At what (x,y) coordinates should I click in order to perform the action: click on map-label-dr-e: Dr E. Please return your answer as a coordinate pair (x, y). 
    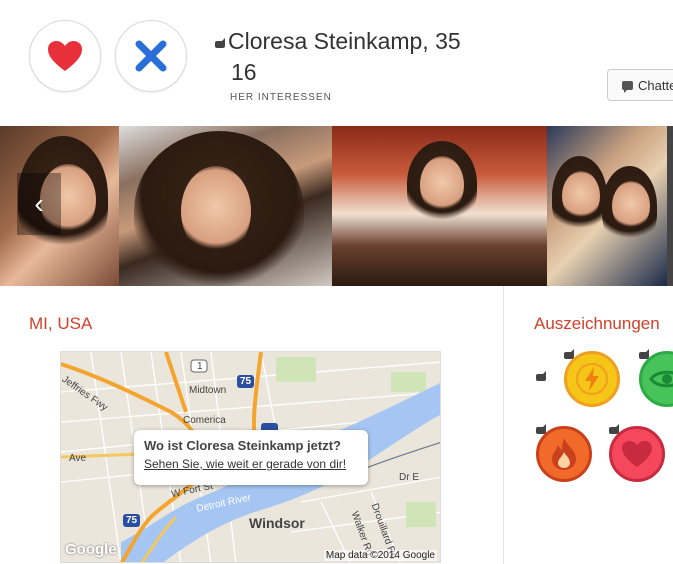
    Looking at the image, I should click on (409, 477).